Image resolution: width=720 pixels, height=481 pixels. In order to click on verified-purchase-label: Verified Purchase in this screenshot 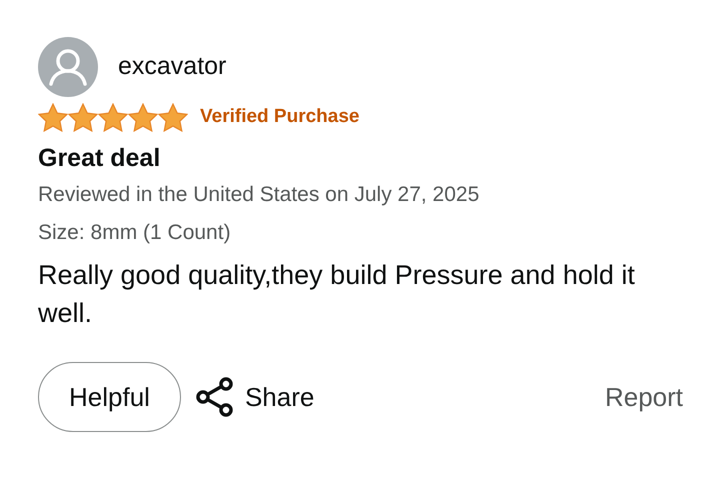, I will do `click(280, 117)`.